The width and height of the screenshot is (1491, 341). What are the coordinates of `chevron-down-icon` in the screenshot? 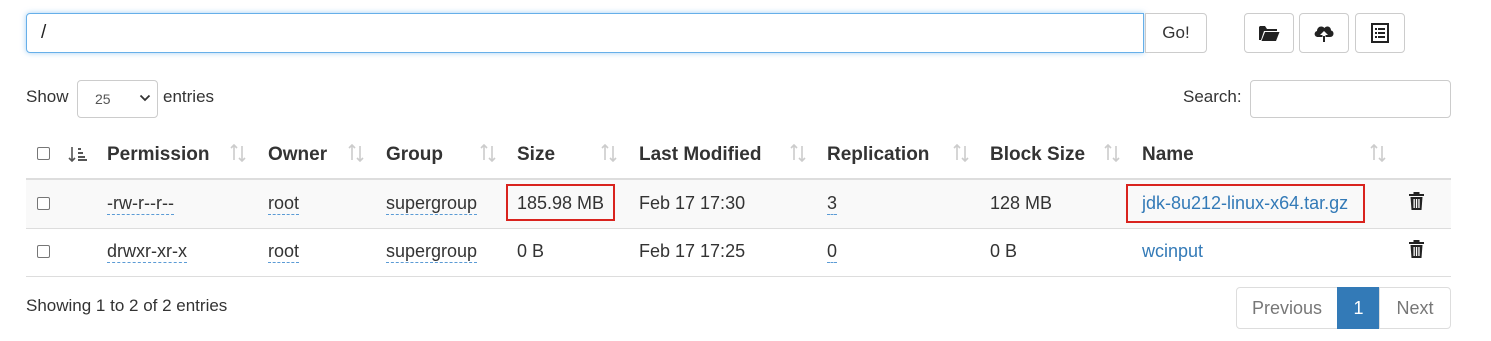 It's located at (145, 98).